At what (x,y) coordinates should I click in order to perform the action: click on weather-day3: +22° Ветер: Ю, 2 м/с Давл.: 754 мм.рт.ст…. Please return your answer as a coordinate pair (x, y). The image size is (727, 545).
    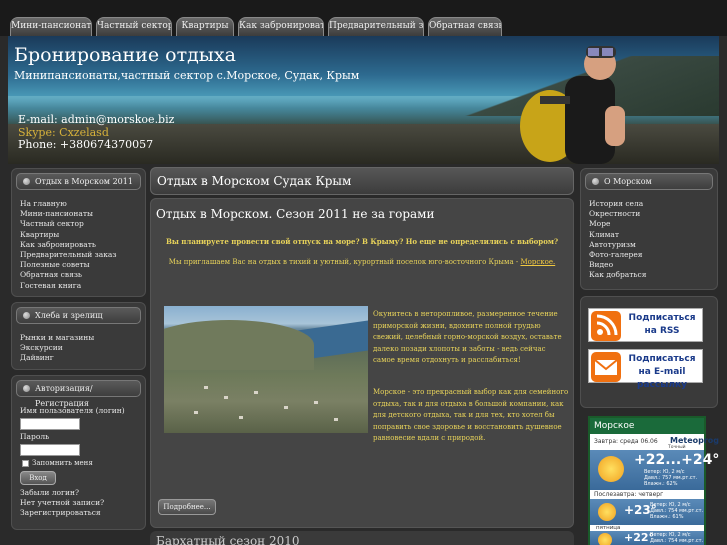
    Looking at the image, I should click on (647, 538).